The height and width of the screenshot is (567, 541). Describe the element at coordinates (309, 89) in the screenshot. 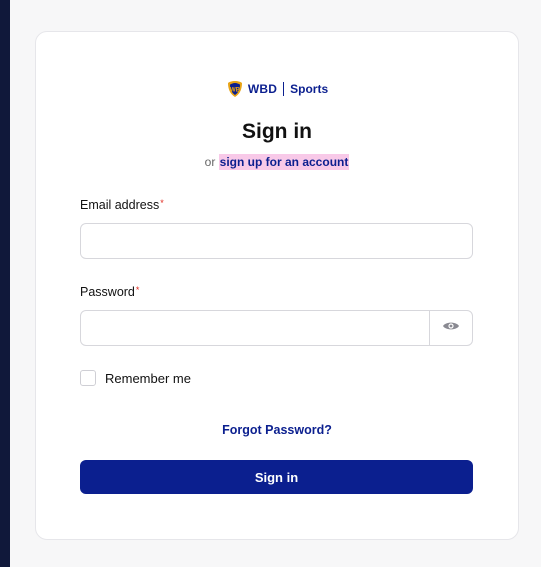

I see `brand-product: Sports` at that location.